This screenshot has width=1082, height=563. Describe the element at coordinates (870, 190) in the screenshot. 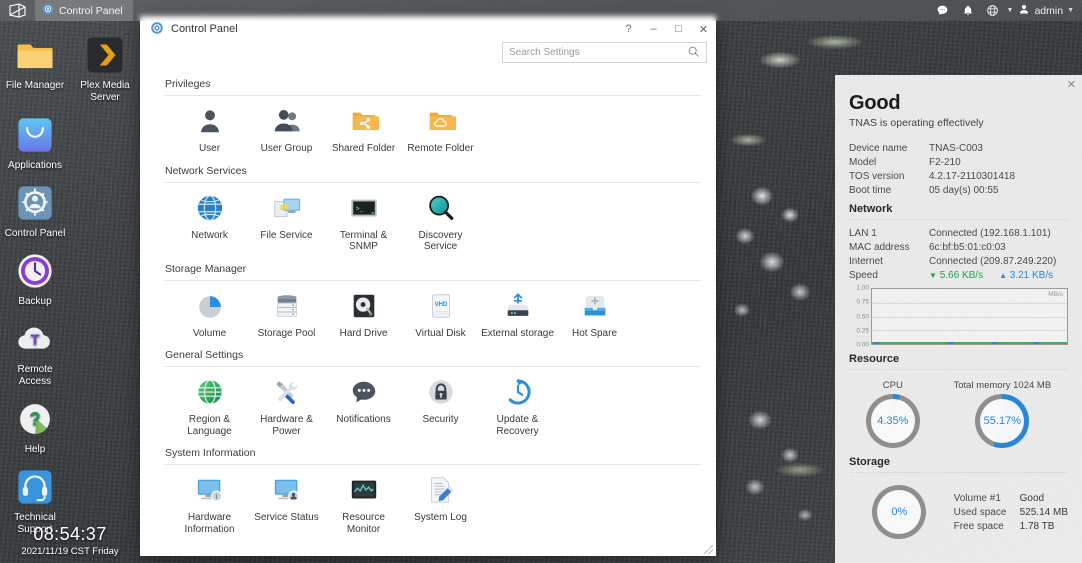

I see `row-key: Boot time` at that location.